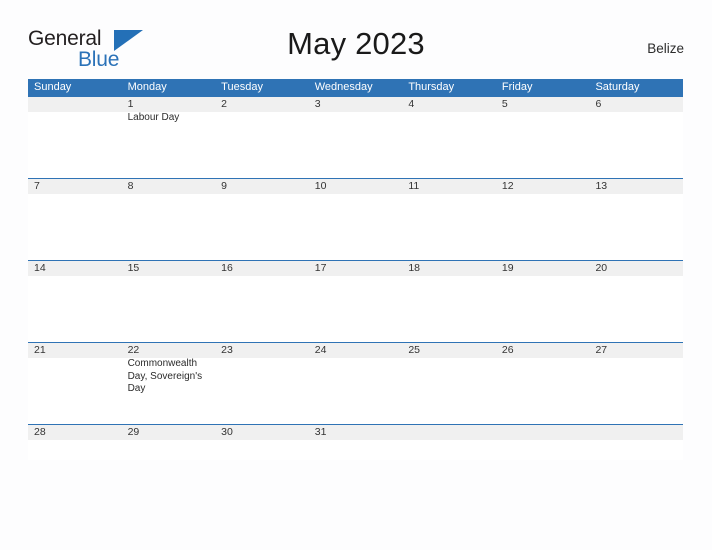  What do you see at coordinates (449, 104) in the screenshot?
I see `day-number: 4` at bounding box center [449, 104].